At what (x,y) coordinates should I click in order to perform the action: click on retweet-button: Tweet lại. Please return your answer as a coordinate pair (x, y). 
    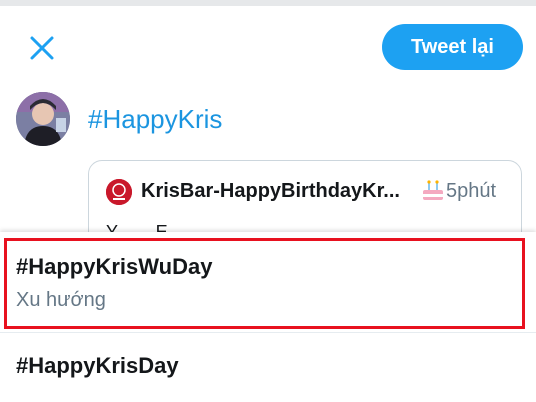
    Looking at the image, I should click on (452, 47).